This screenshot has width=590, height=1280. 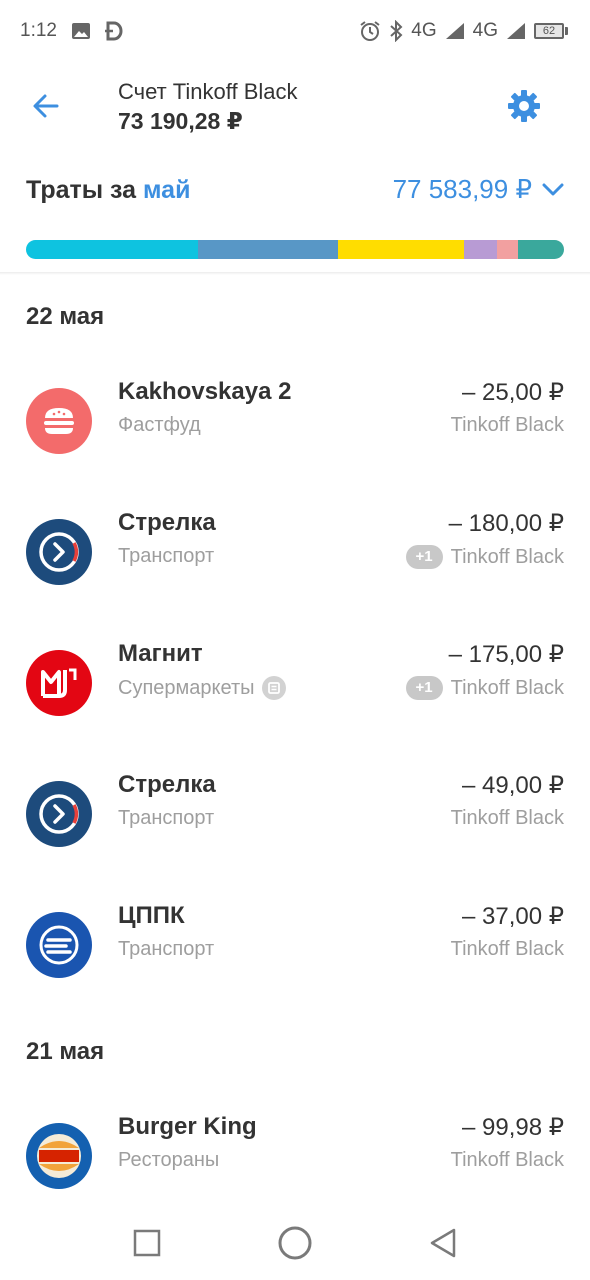 I want to click on status-bar: 1:12 4G 4G 62, so click(x=295, y=31).